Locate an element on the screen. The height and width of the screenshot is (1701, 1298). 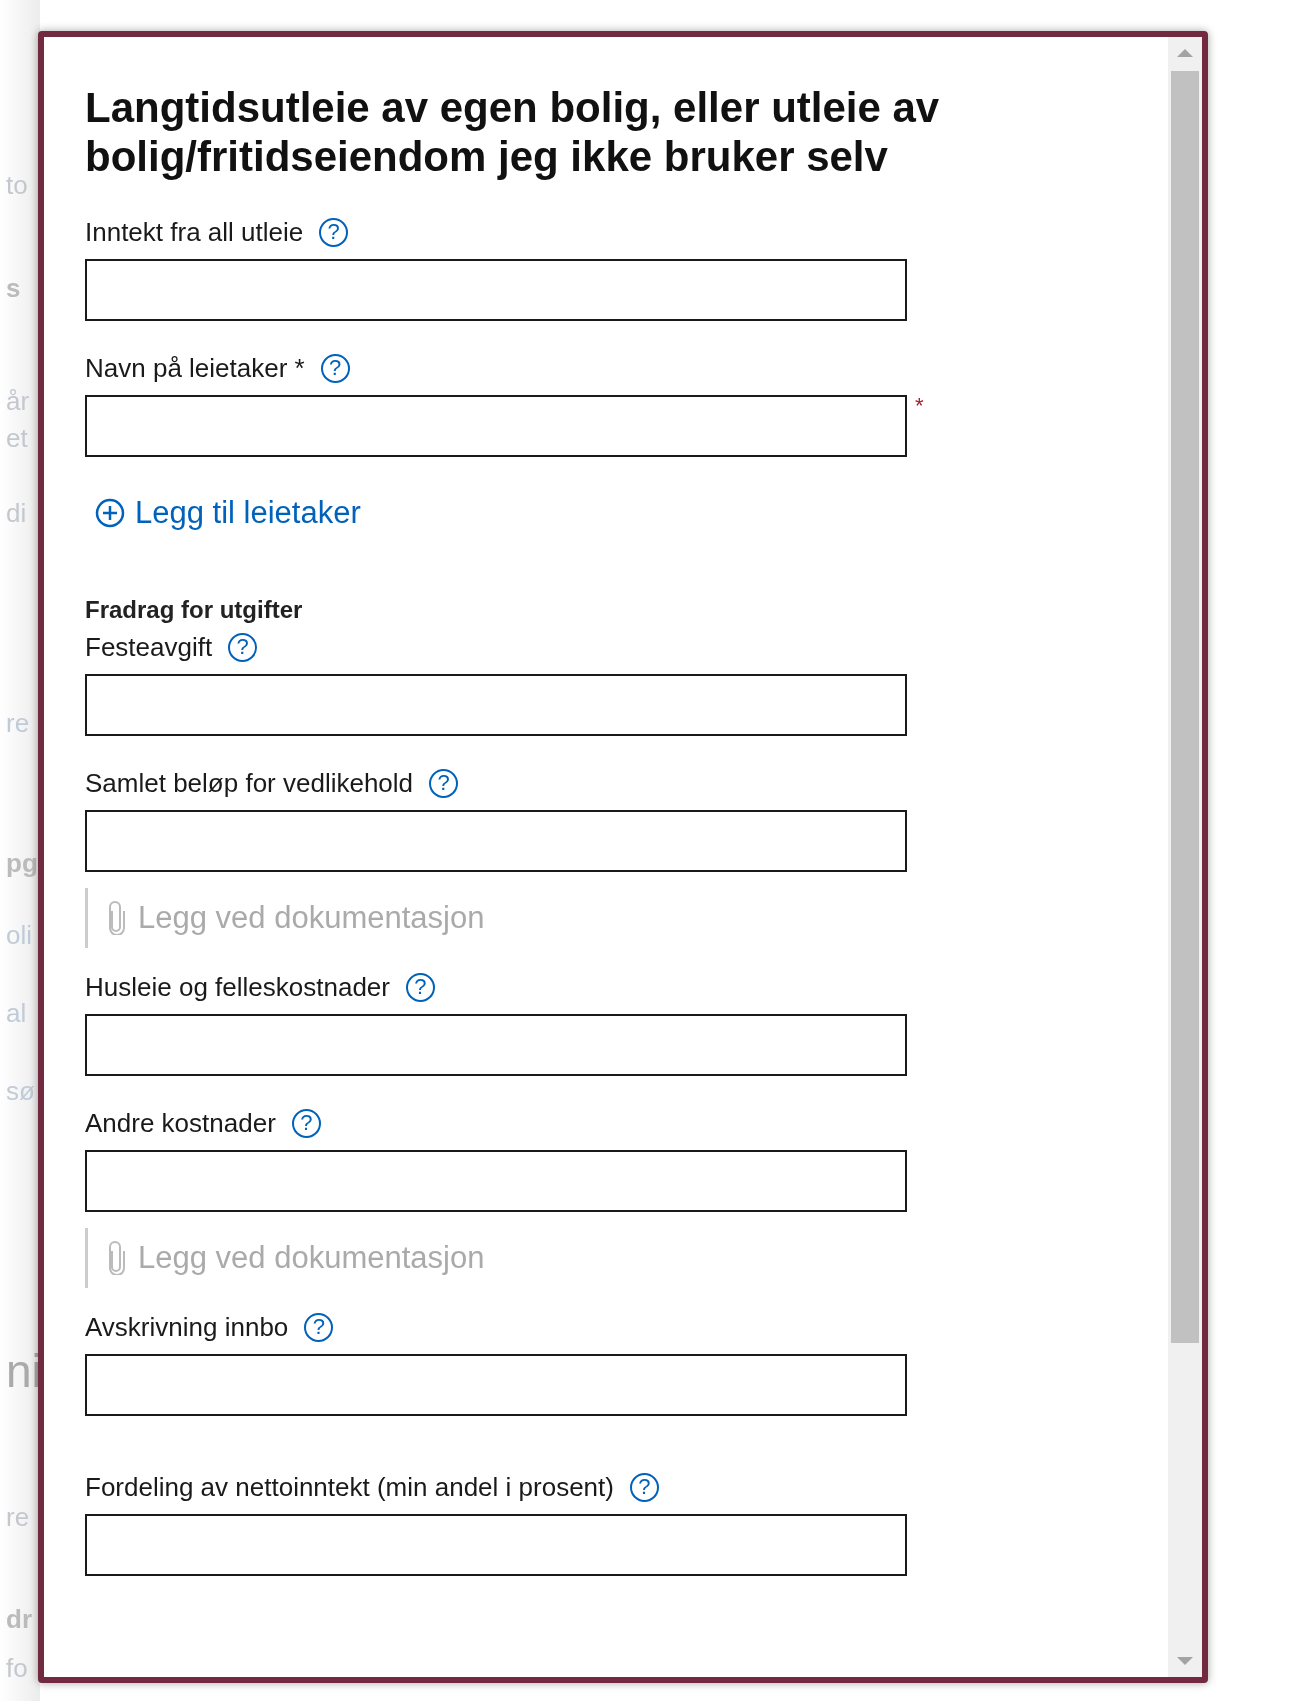
background-text: re is located at coordinates (18, 723).